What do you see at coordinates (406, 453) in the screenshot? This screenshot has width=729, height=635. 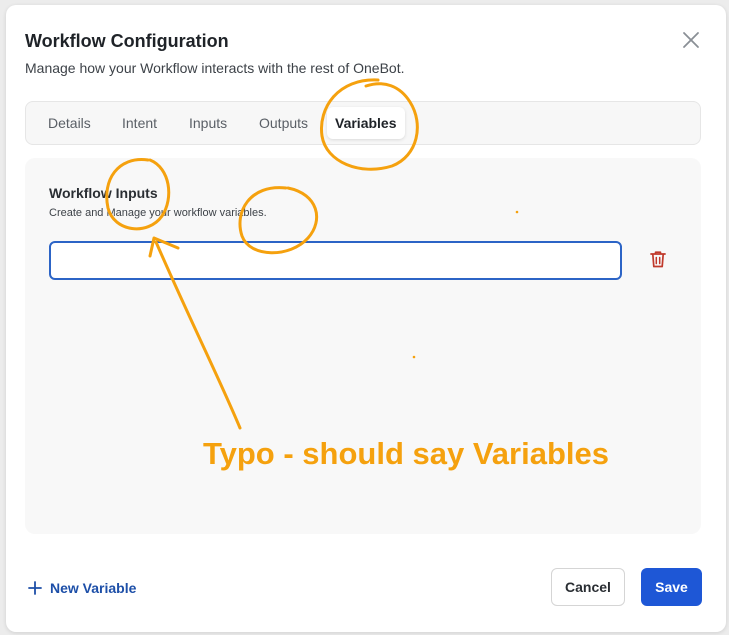 I see `annotation-text: Typo - should say Variables` at bounding box center [406, 453].